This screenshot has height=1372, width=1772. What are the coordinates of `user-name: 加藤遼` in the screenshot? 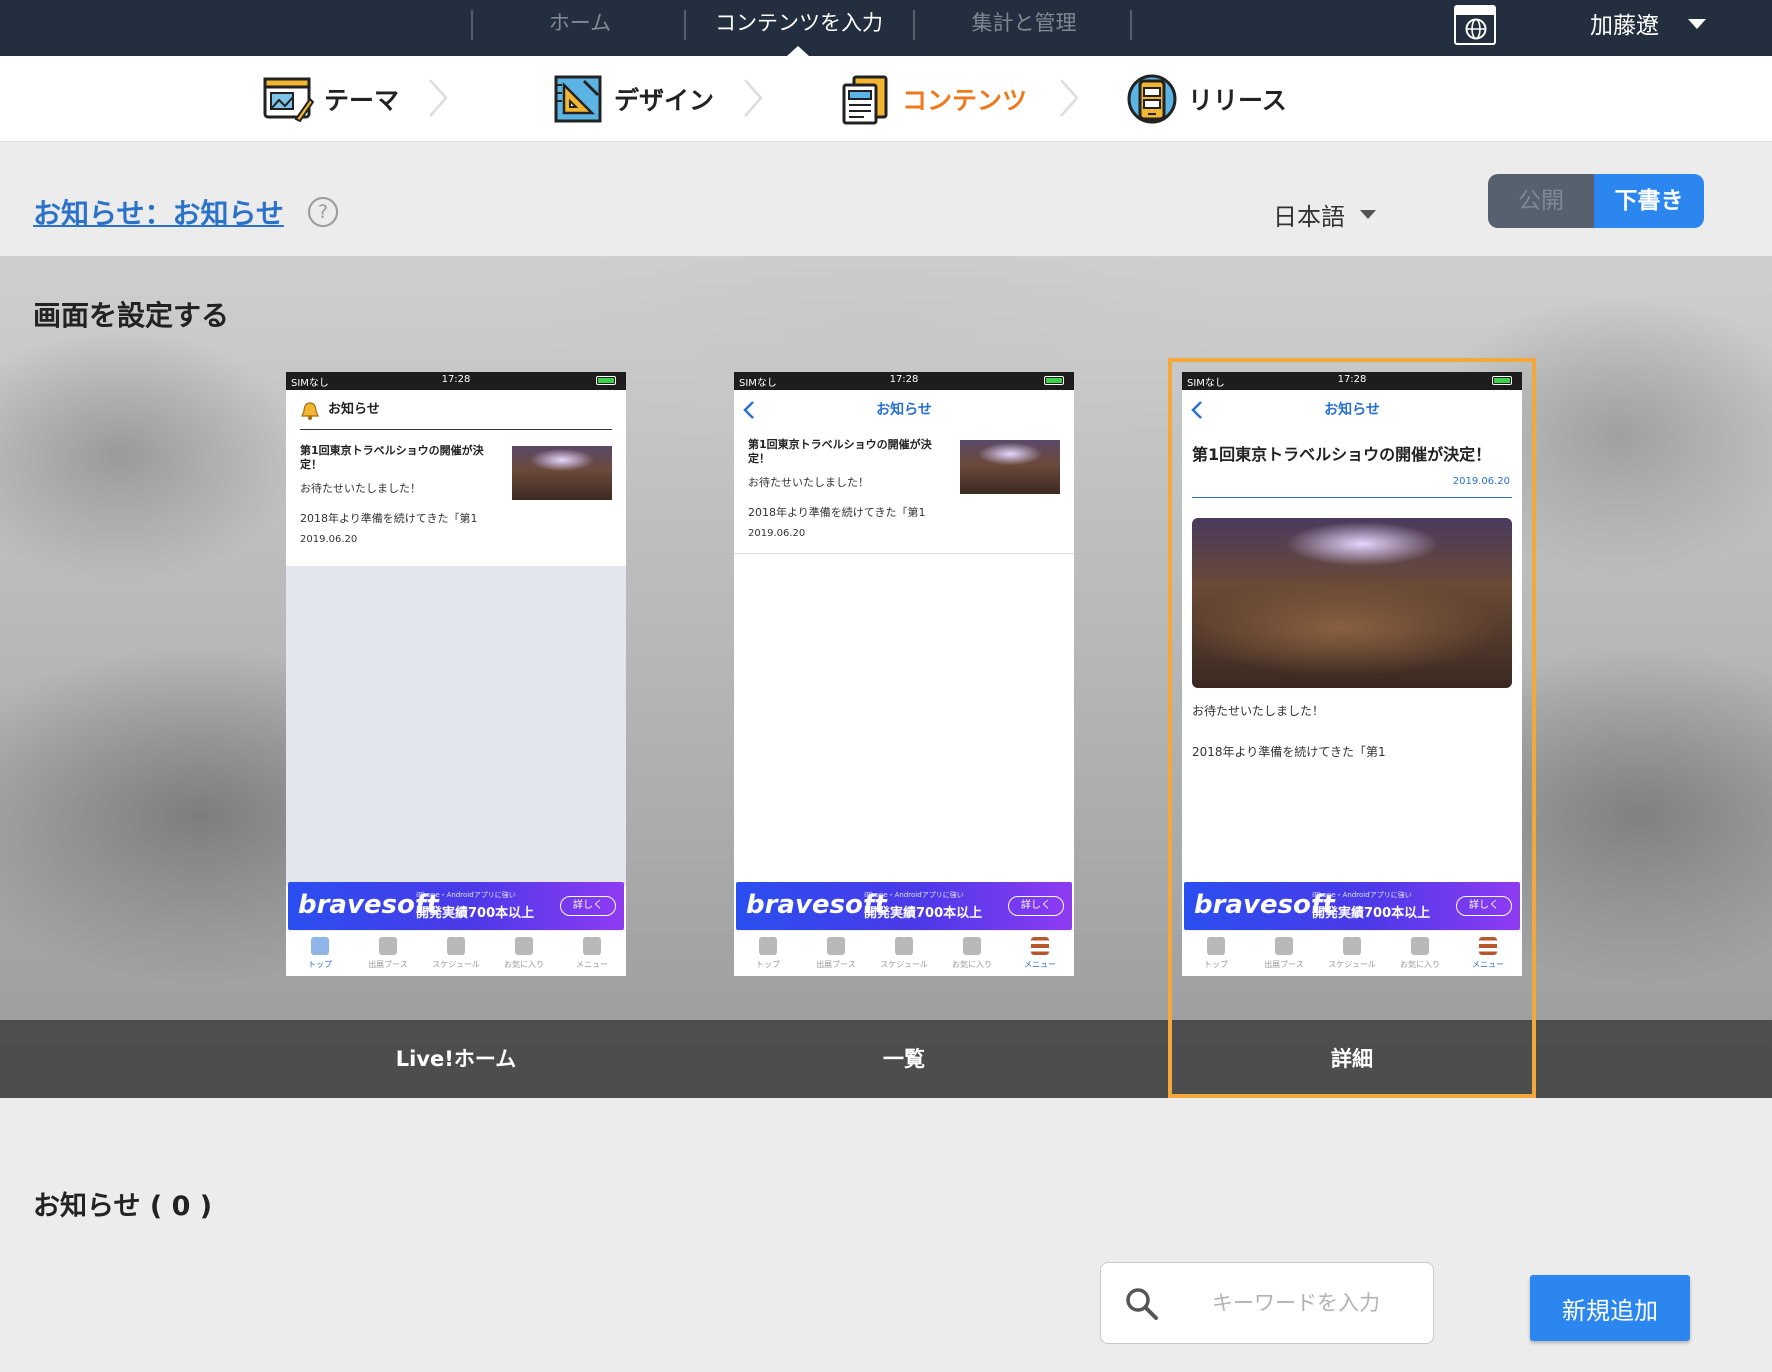 It's located at (1624, 23).